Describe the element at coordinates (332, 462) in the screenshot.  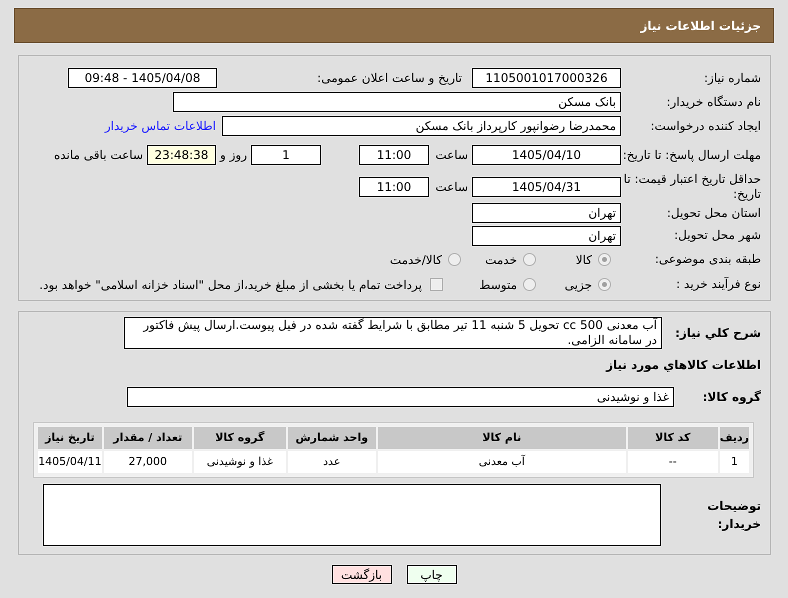
I see `table-cell: عدد` at that location.